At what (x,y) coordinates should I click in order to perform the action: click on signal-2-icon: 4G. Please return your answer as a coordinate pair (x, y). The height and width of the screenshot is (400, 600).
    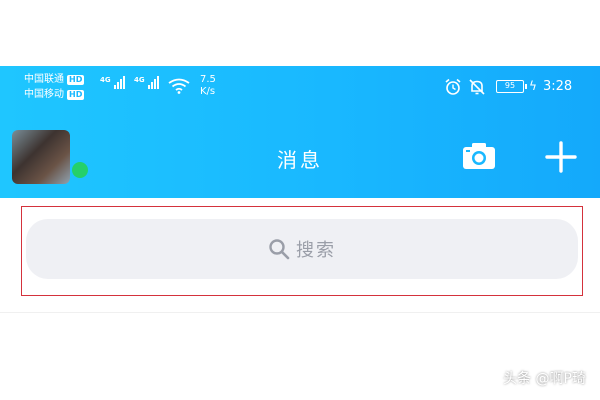
    Looking at the image, I should click on (146, 82).